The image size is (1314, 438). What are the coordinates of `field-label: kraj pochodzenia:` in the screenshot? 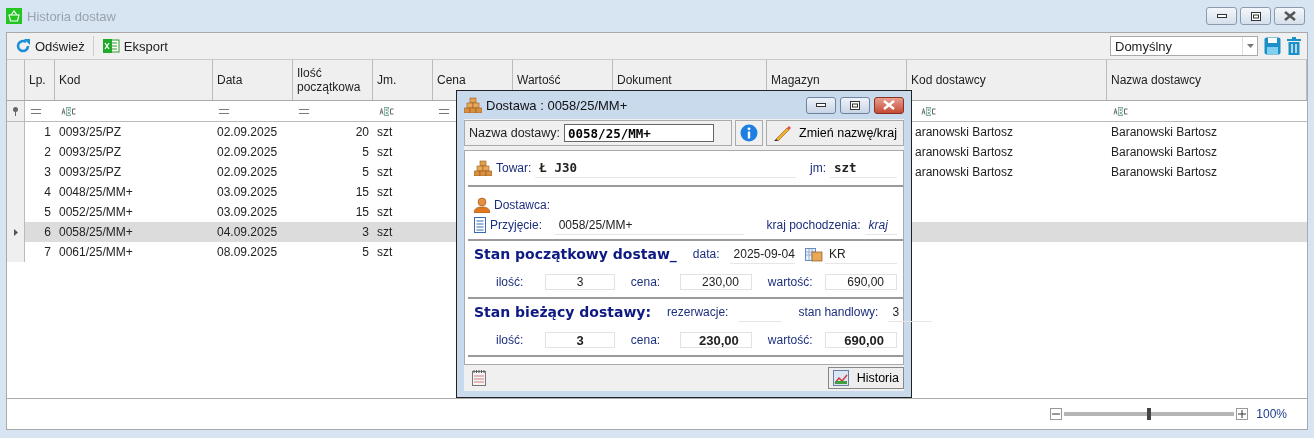 It's located at (813, 225).